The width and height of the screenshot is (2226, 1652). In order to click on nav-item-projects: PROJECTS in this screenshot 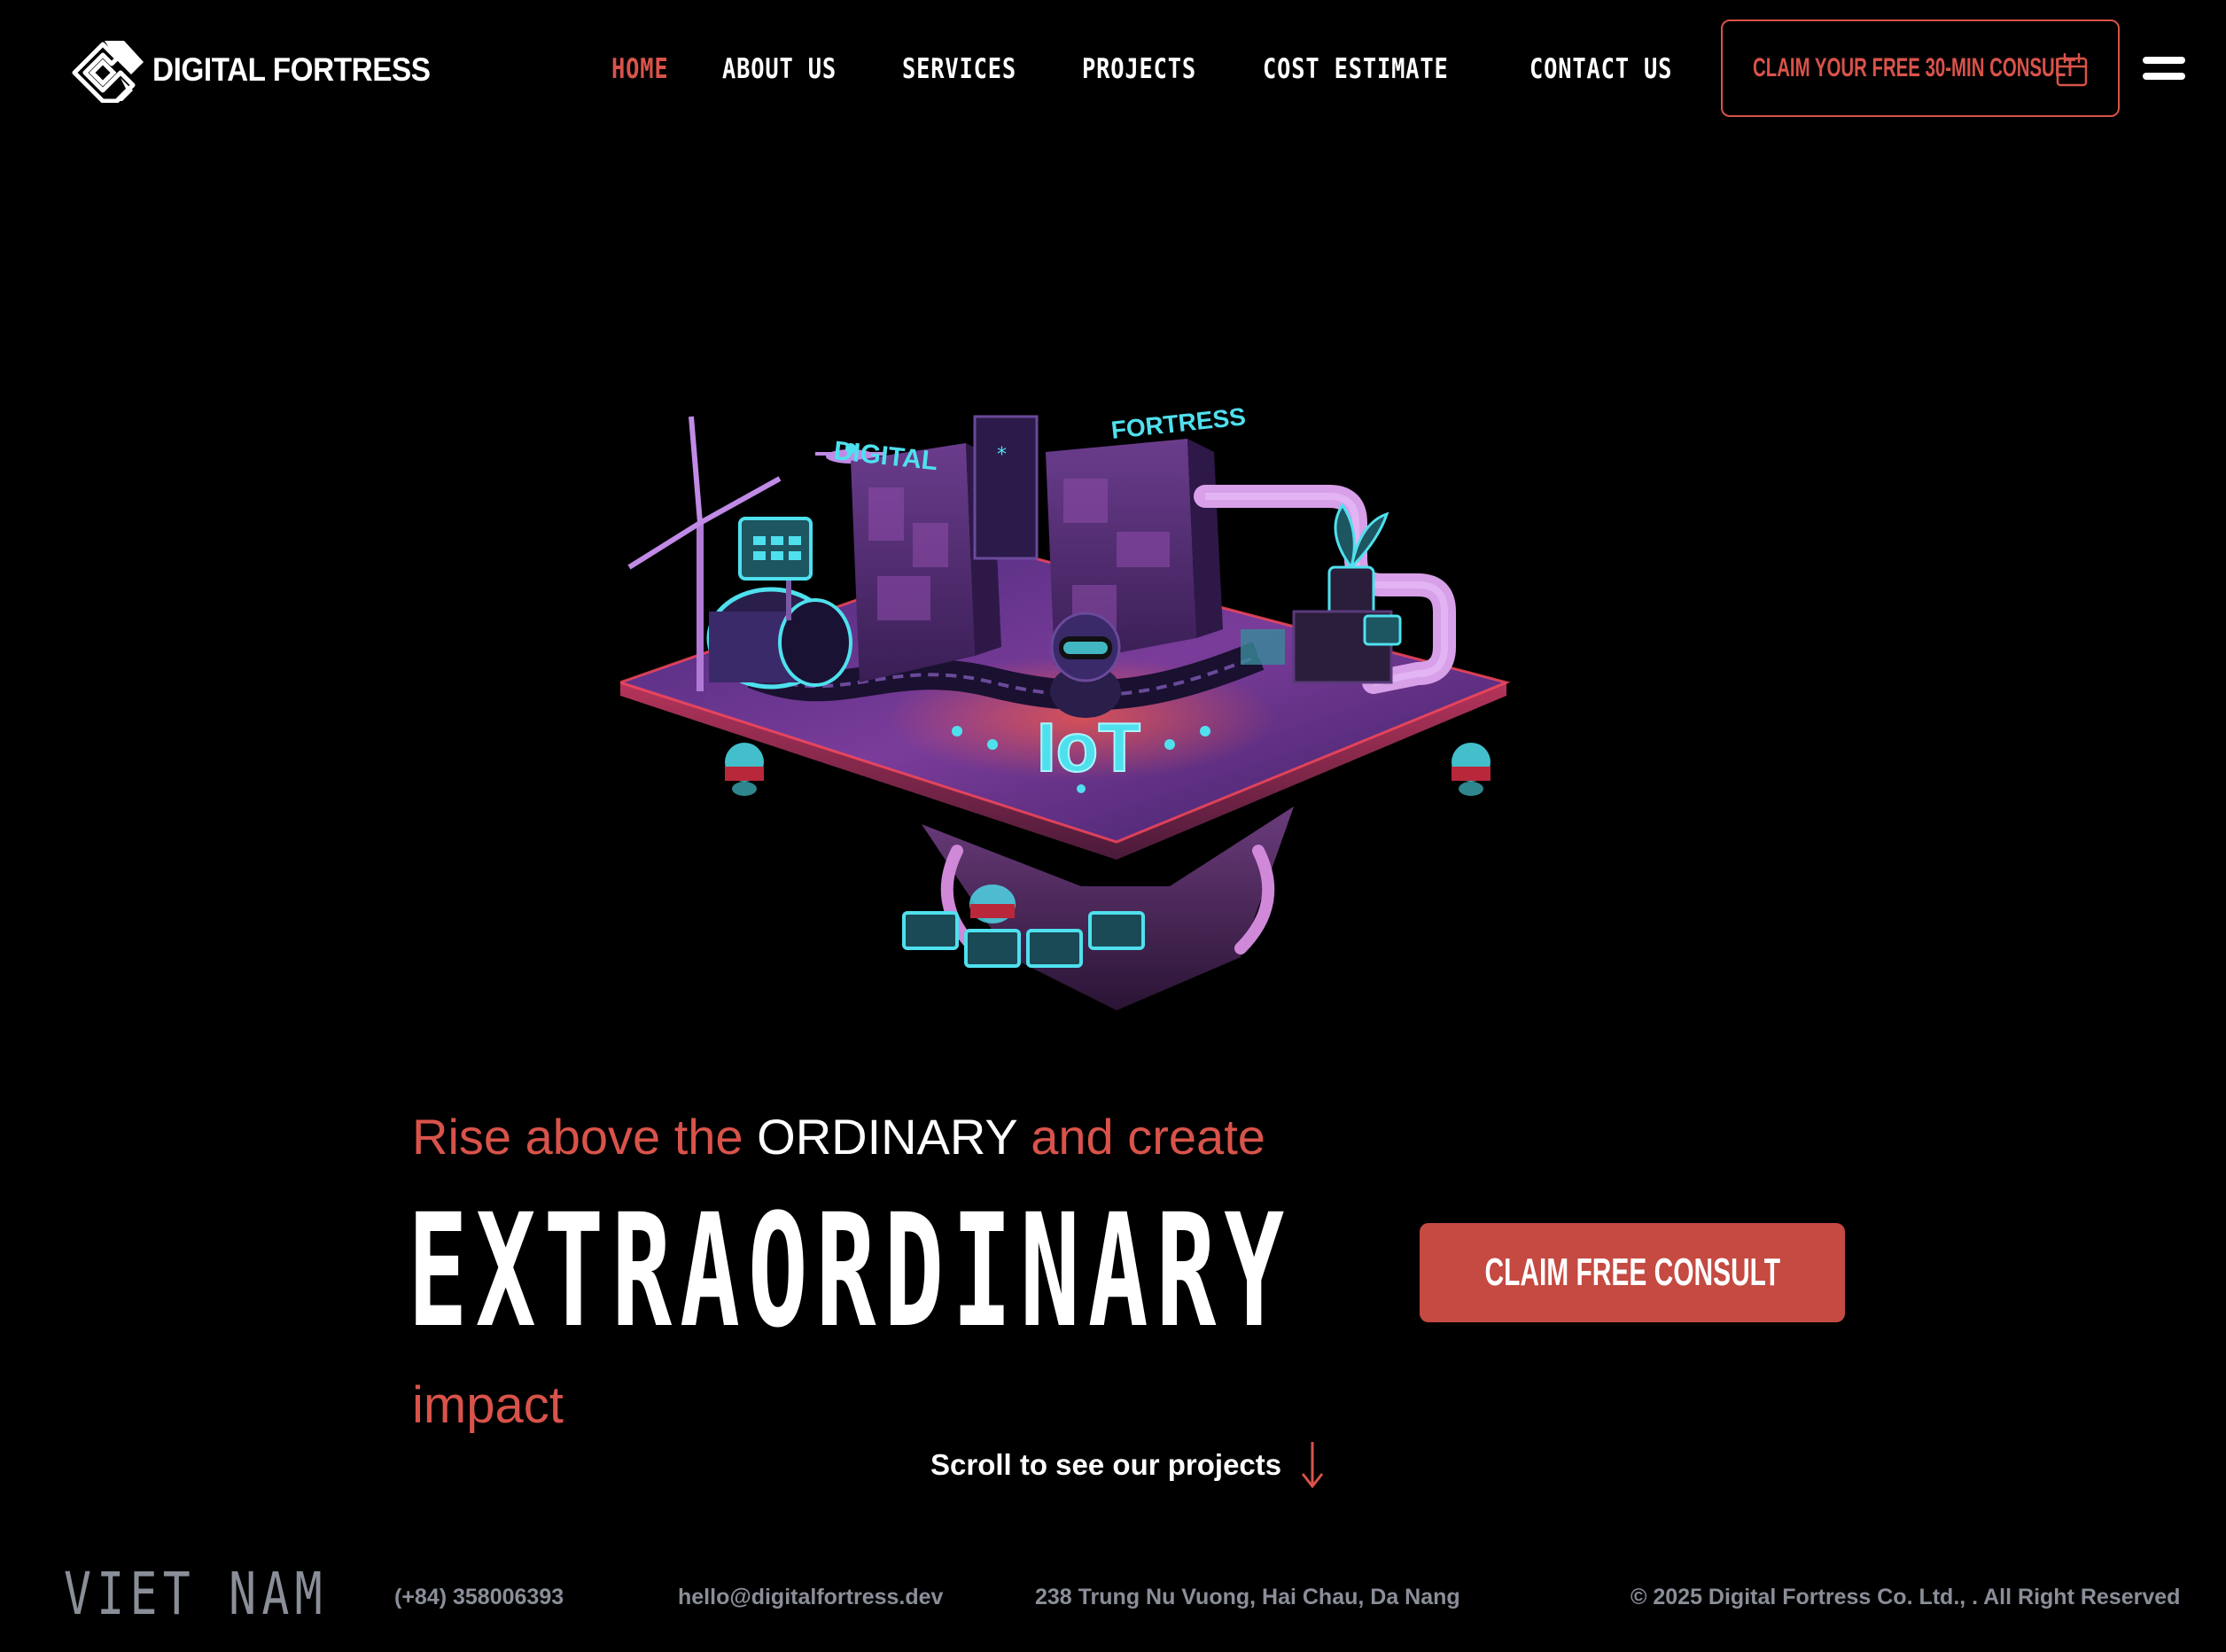, I will do `click(1139, 69)`.